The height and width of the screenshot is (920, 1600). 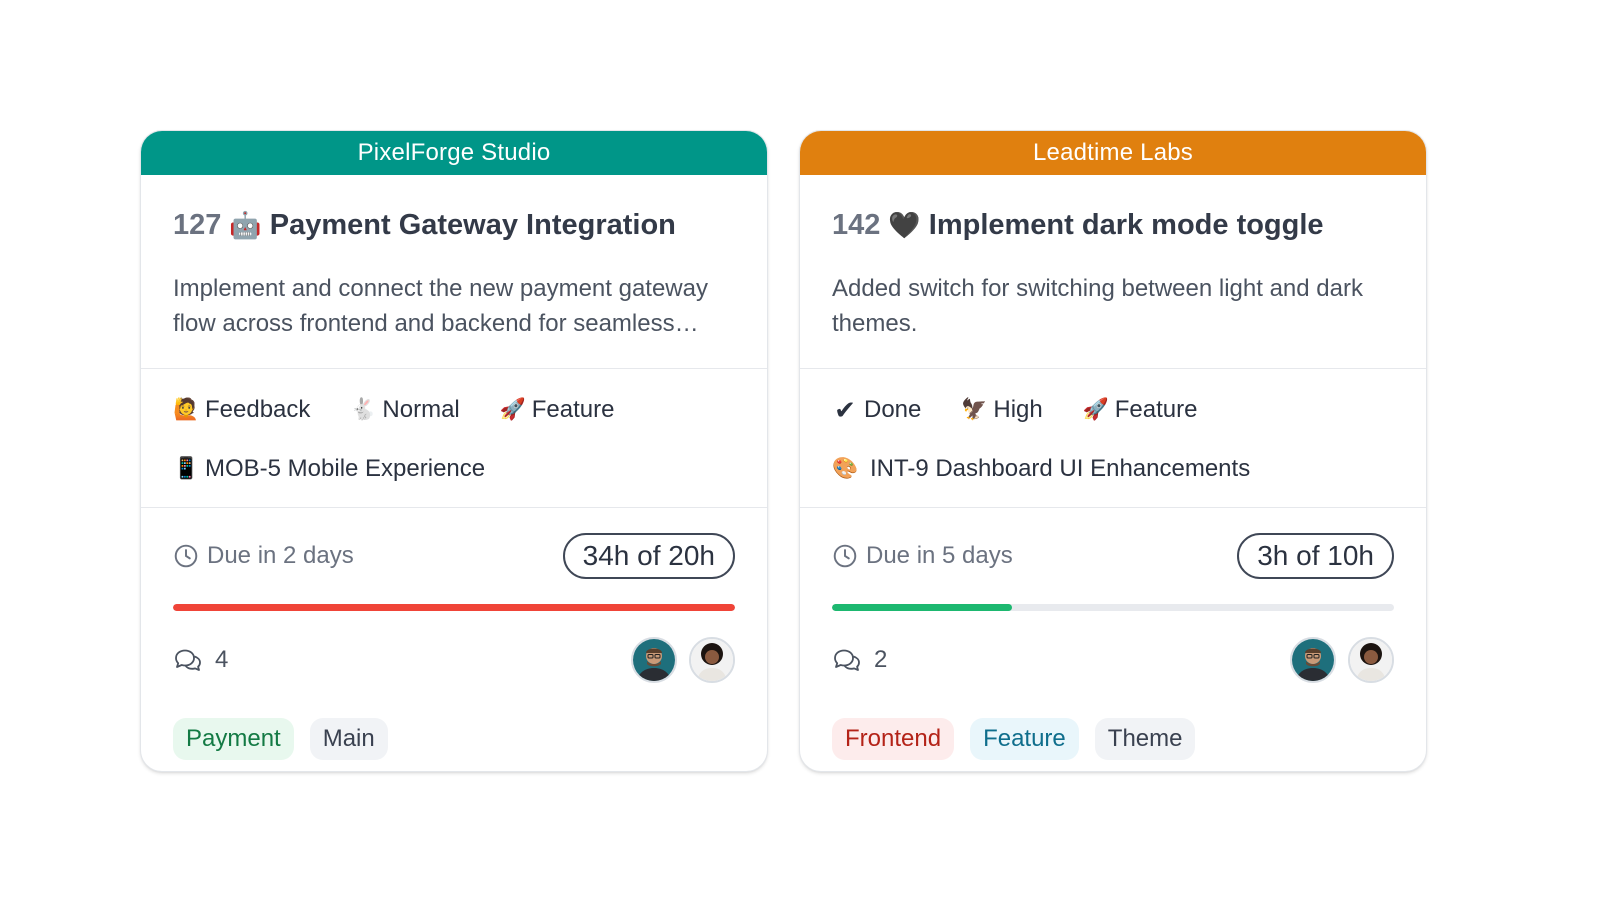 What do you see at coordinates (893, 739) in the screenshot?
I see `tag-frontend: Frontend` at bounding box center [893, 739].